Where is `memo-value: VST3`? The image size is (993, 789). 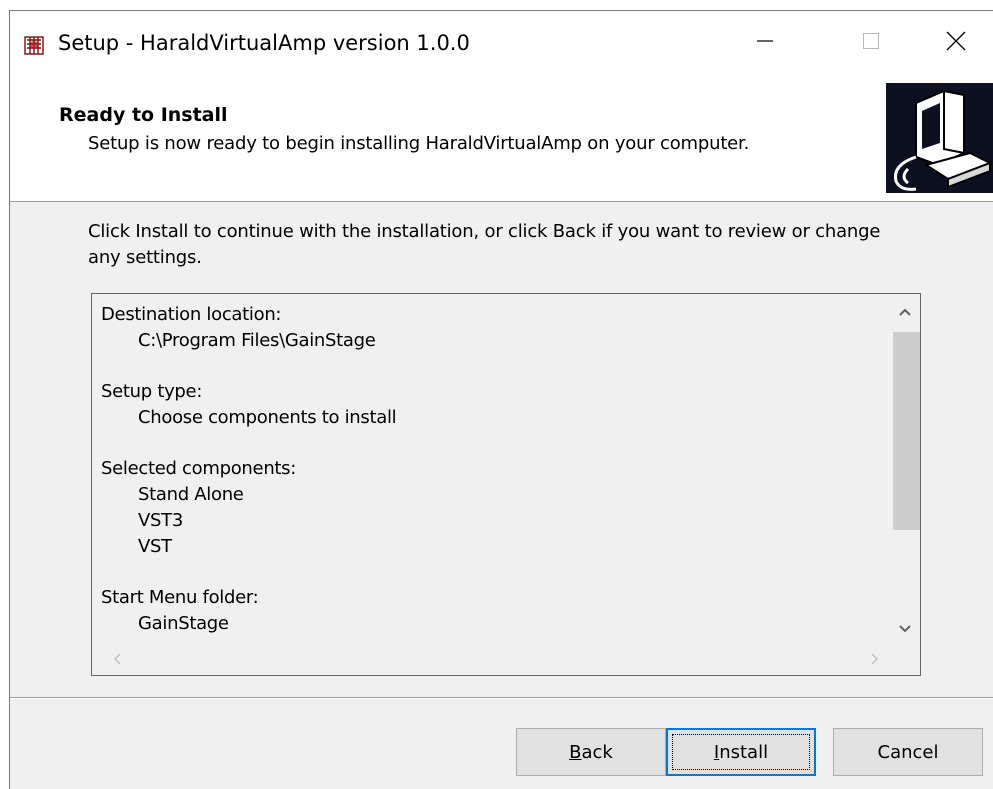 memo-value: VST3 is located at coordinates (160, 520).